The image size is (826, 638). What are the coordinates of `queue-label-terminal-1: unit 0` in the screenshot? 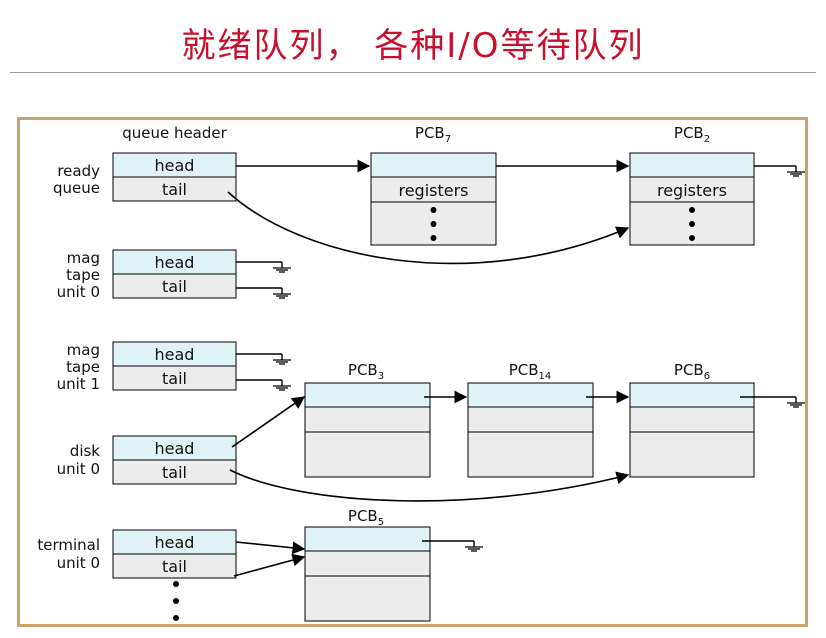 It's located at (78, 563).